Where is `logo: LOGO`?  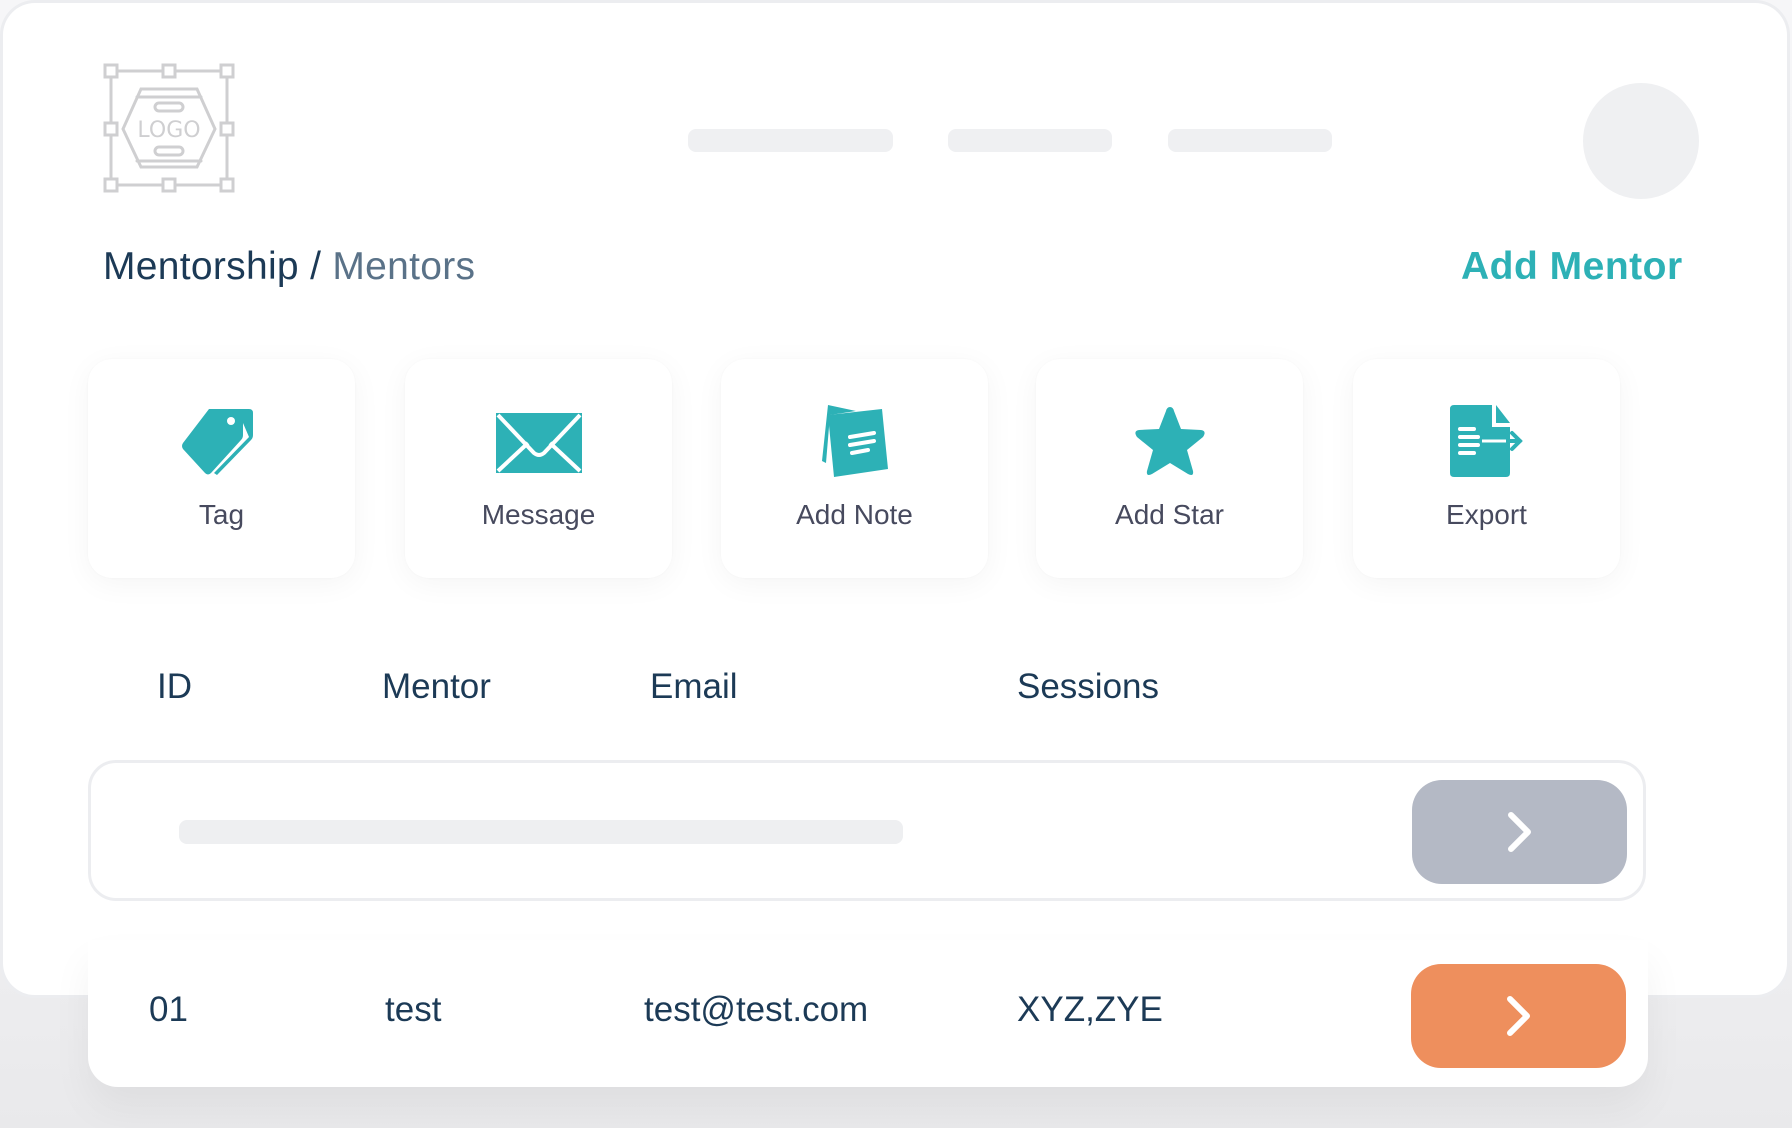
logo: LOGO is located at coordinates (169, 128).